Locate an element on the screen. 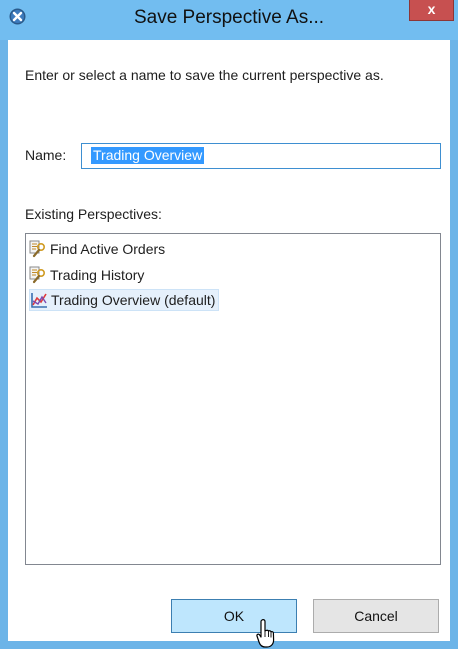 The image size is (458, 650). existing-perspectives-label: Existing Perspectives: is located at coordinates (93, 214).